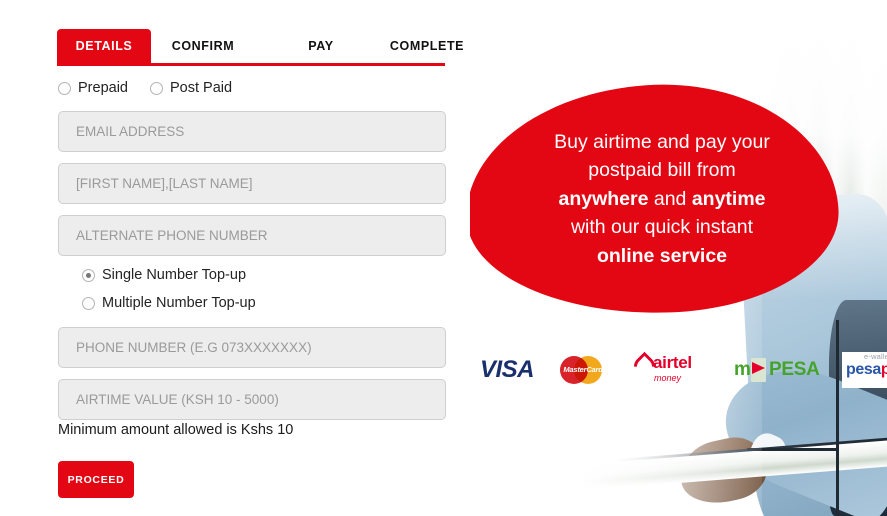 Image resolution: width=887 pixels, height=516 pixels. I want to click on mpesa-logo: m PESA, so click(777, 370).